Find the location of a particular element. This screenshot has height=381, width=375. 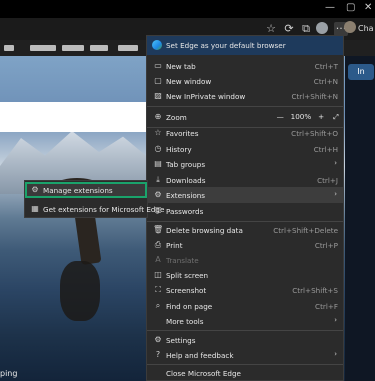

new-tab-icon: ▭ is located at coordinates (158, 65).